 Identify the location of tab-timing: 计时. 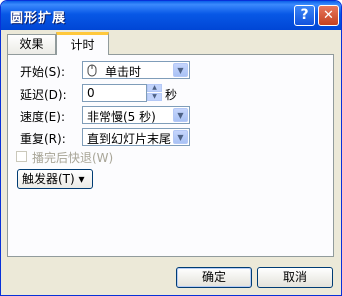
(82, 43).